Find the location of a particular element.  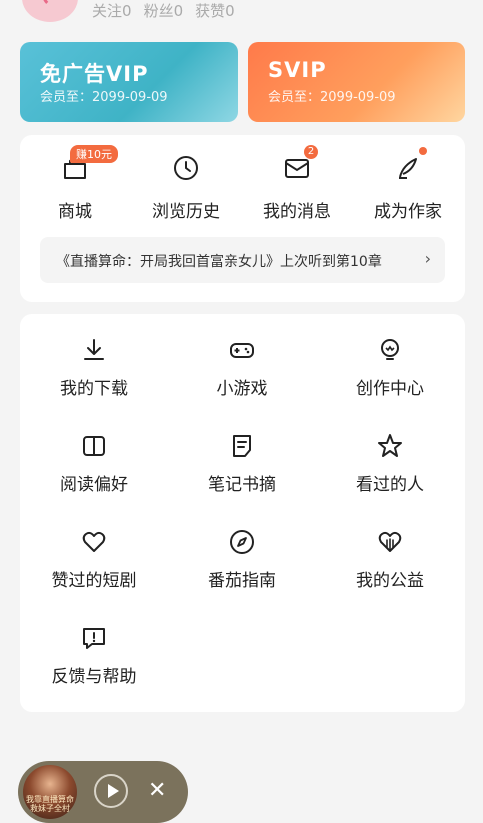

grid-item-liked-shorts: 赞过的短剧 is located at coordinates (94, 559).